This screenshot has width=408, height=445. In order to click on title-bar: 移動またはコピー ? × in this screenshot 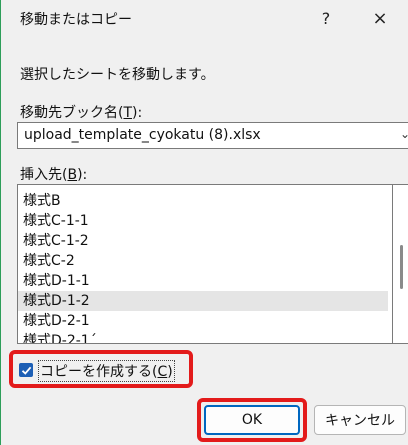, I will do `click(204, 18)`.